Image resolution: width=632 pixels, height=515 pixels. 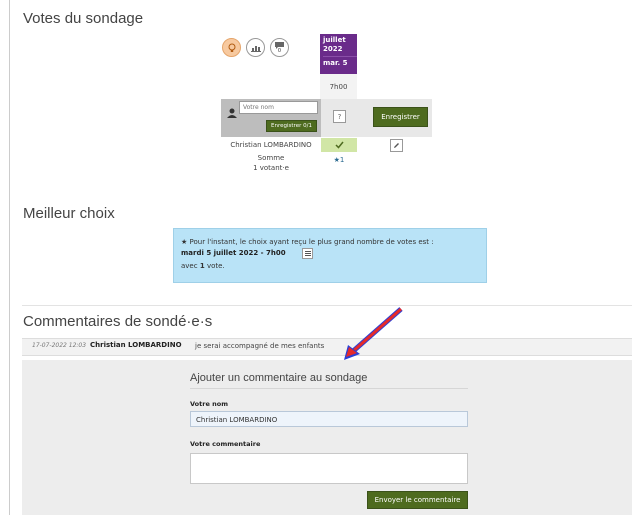 What do you see at coordinates (334, 40) in the screenshot?
I see `date-month: juillet` at bounding box center [334, 40].